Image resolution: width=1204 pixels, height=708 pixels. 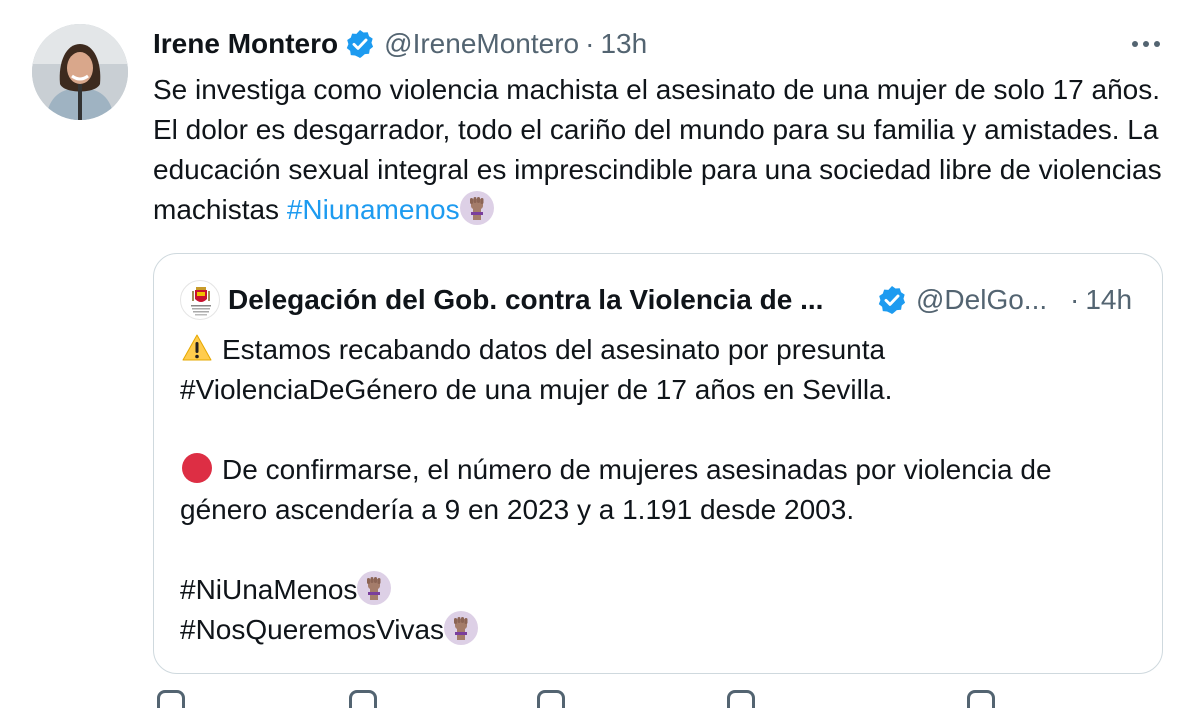 What do you see at coordinates (312, 629) in the screenshot?
I see `quoted-hashtag-nosqueremosvivas: #NosQueremosVivas` at bounding box center [312, 629].